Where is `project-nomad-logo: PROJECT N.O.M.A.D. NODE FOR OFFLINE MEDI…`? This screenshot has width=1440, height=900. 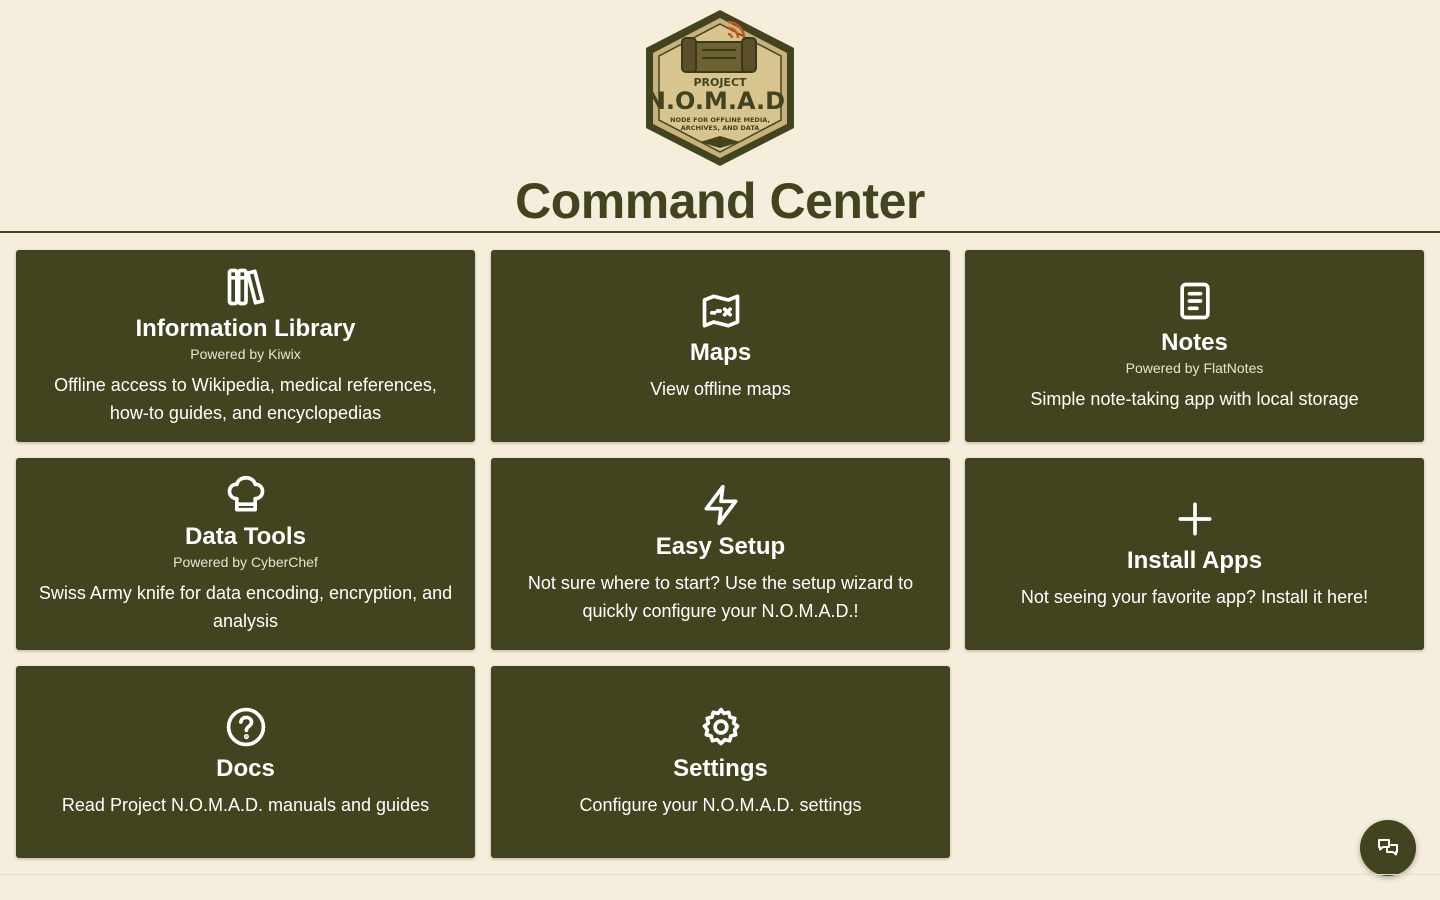
project-nomad-logo: PROJECT N.O.M.A.D. NODE FOR OFFLINE MEDI… is located at coordinates (720, 88).